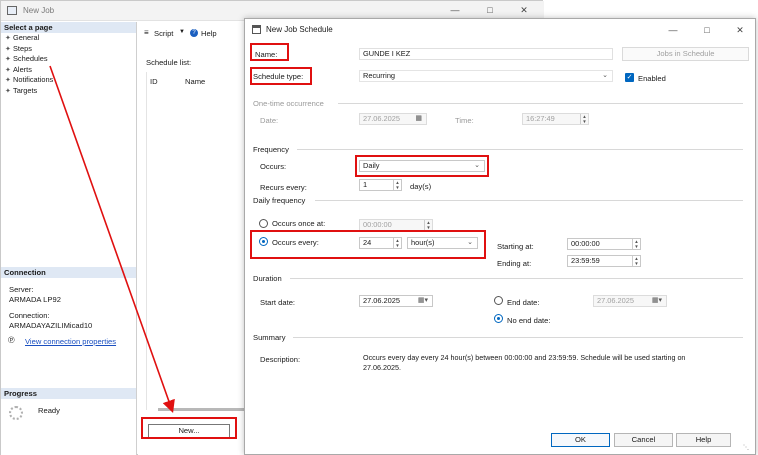 The height and width of the screenshot is (455, 758). What do you see at coordinates (12, 362) in the screenshot?
I see `arrow-progress-to-new` at bounding box center [12, 362].